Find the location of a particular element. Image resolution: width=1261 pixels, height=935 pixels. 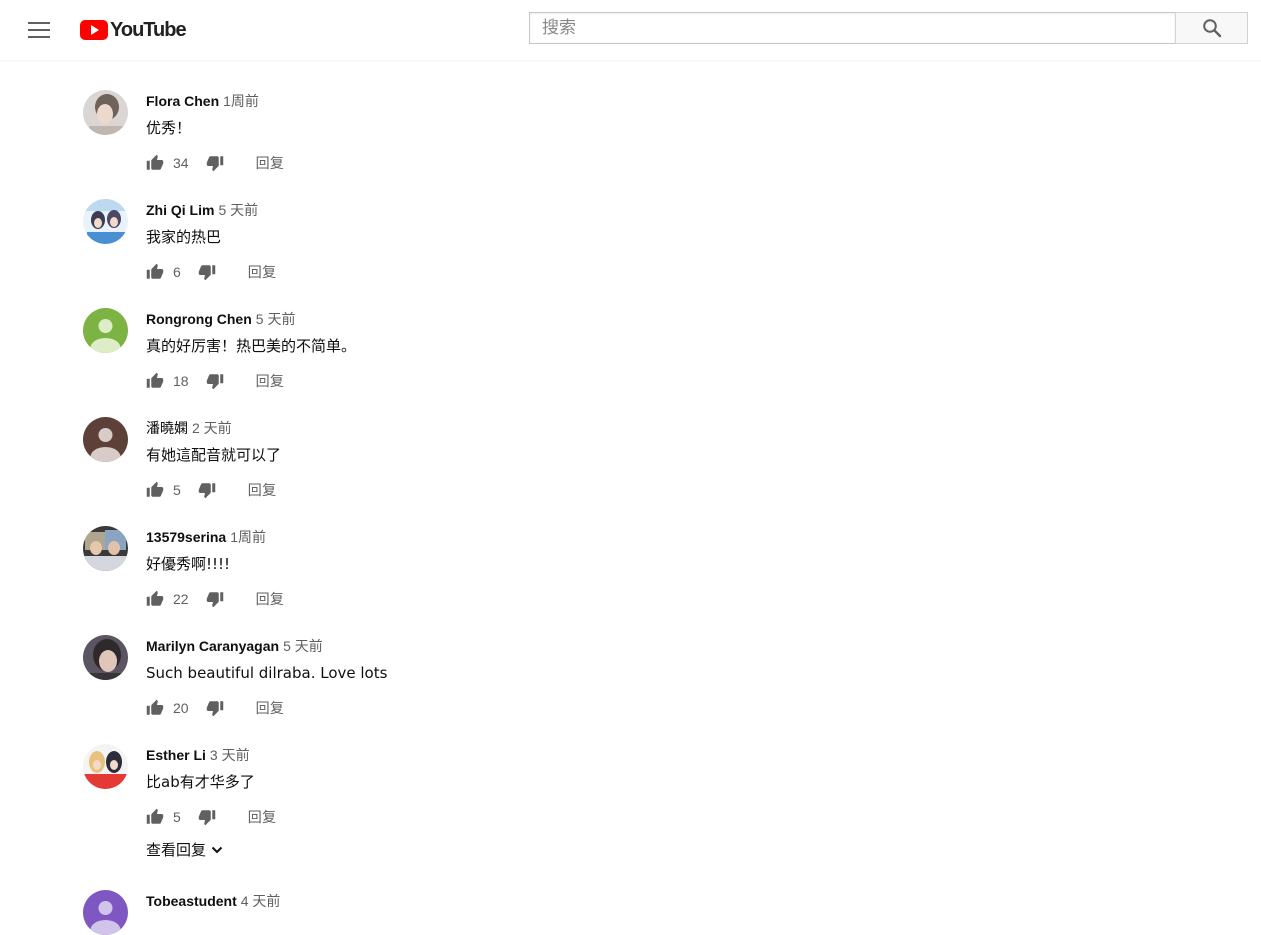

comment-text: 好優秀啊!!!! is located at coordinates (188, 564).